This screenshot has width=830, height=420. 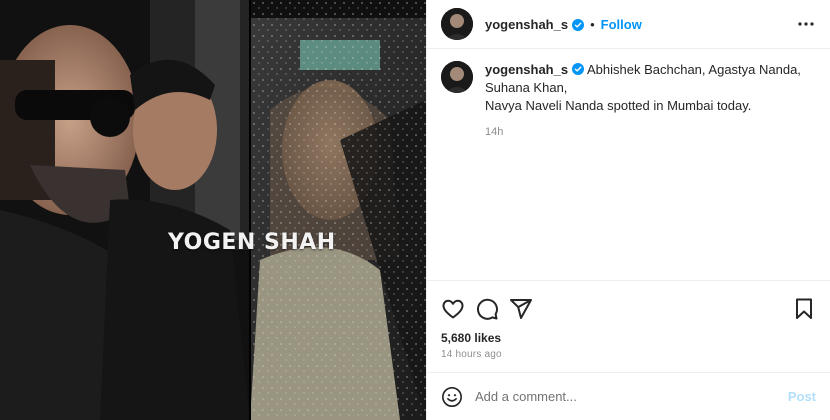 I want to click on likes-count: 5,680 likes, so click(x=628, y=338).